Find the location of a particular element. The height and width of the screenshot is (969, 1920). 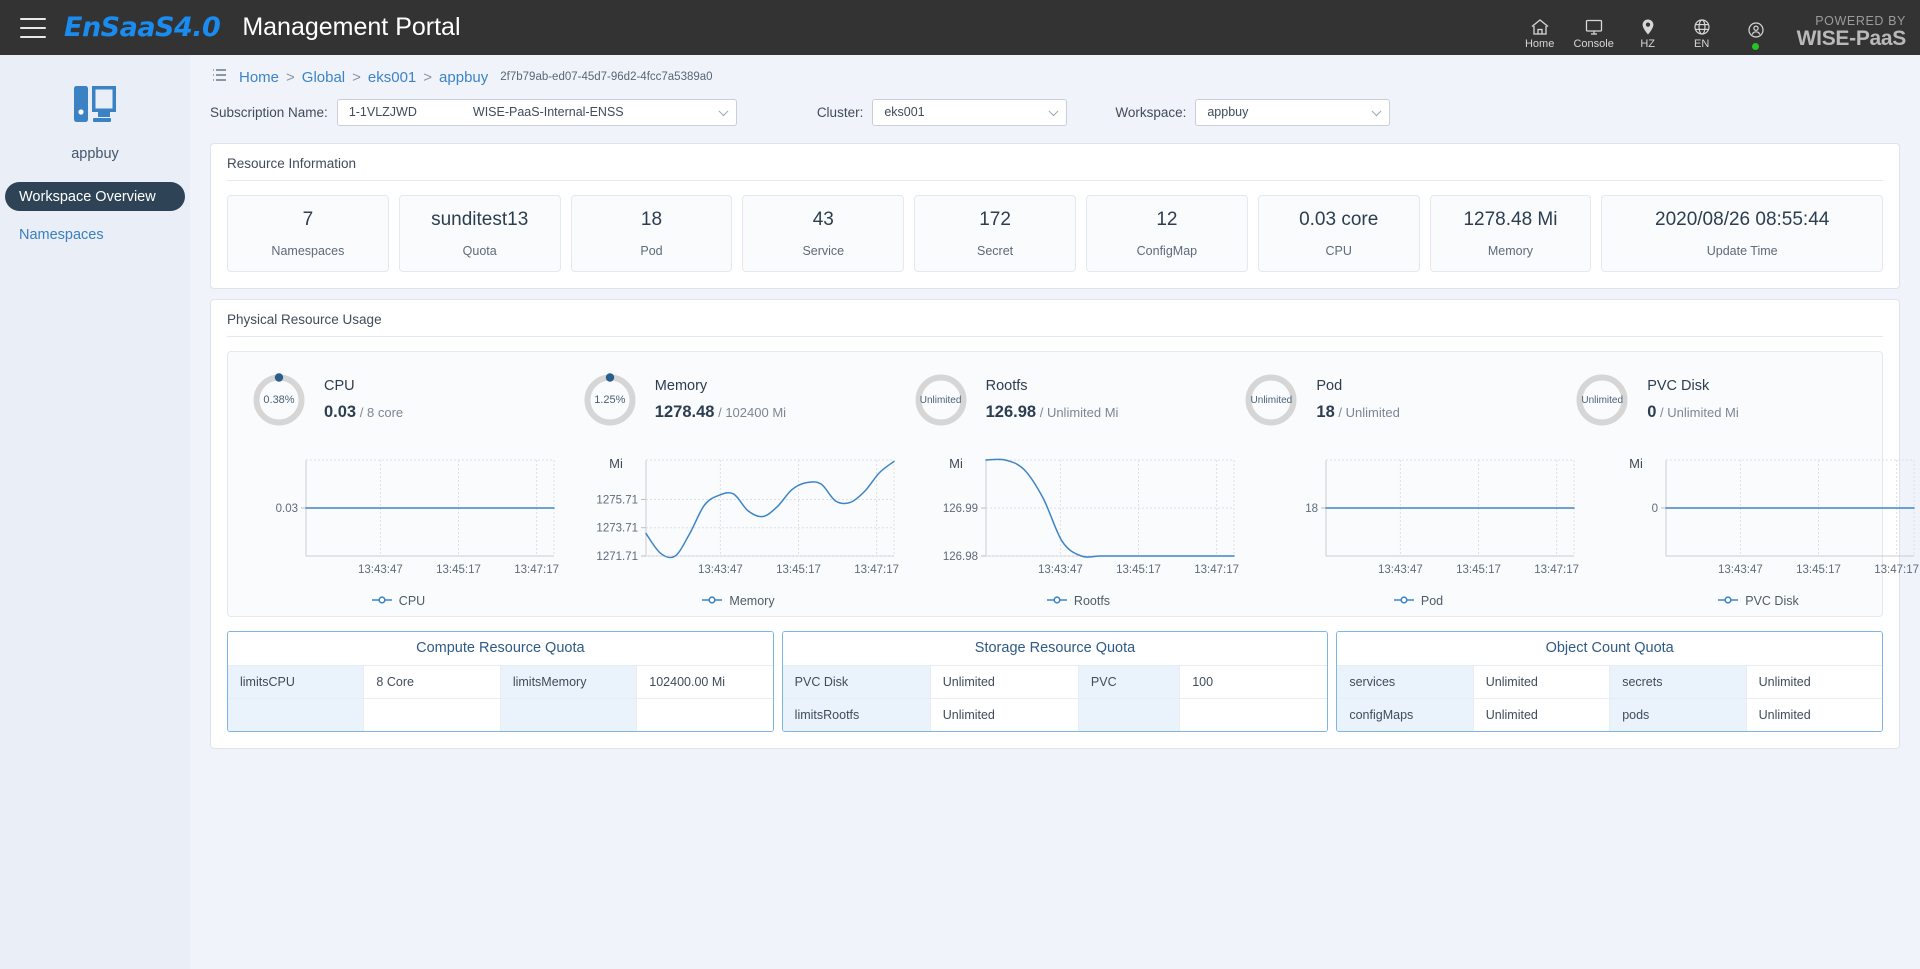

physical-resource-usage-title: Physical Resource Usage is located at coordinates (304, 319).